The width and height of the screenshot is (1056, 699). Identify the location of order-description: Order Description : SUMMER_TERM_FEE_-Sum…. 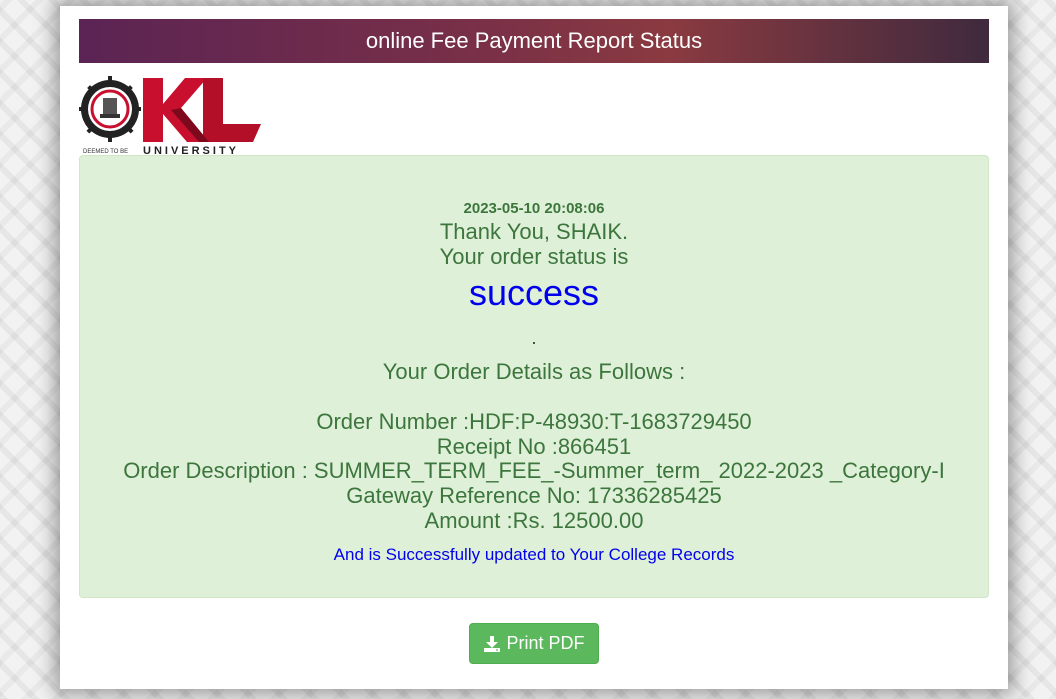
(534, 470).